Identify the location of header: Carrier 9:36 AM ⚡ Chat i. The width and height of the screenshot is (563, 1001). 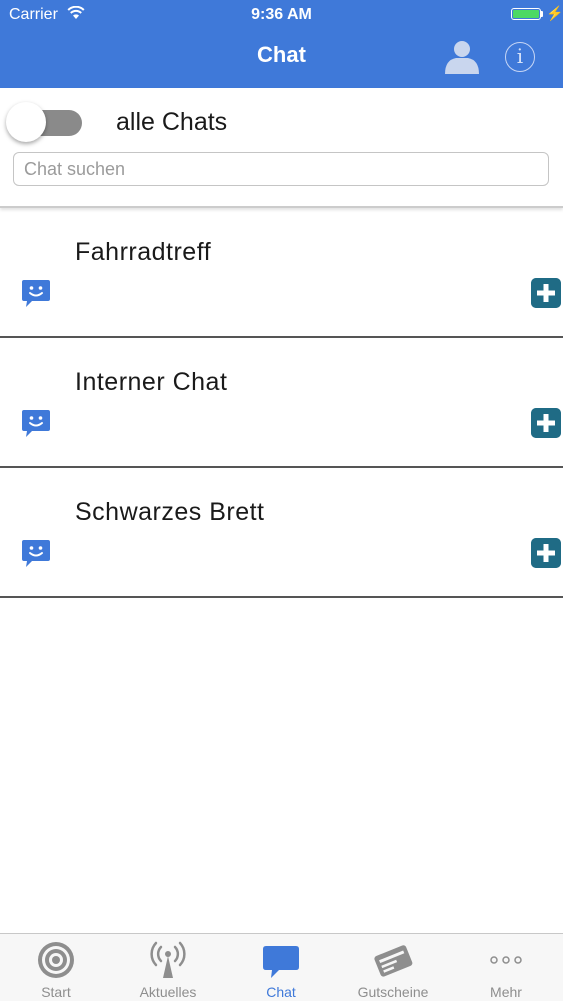
(281, 44).